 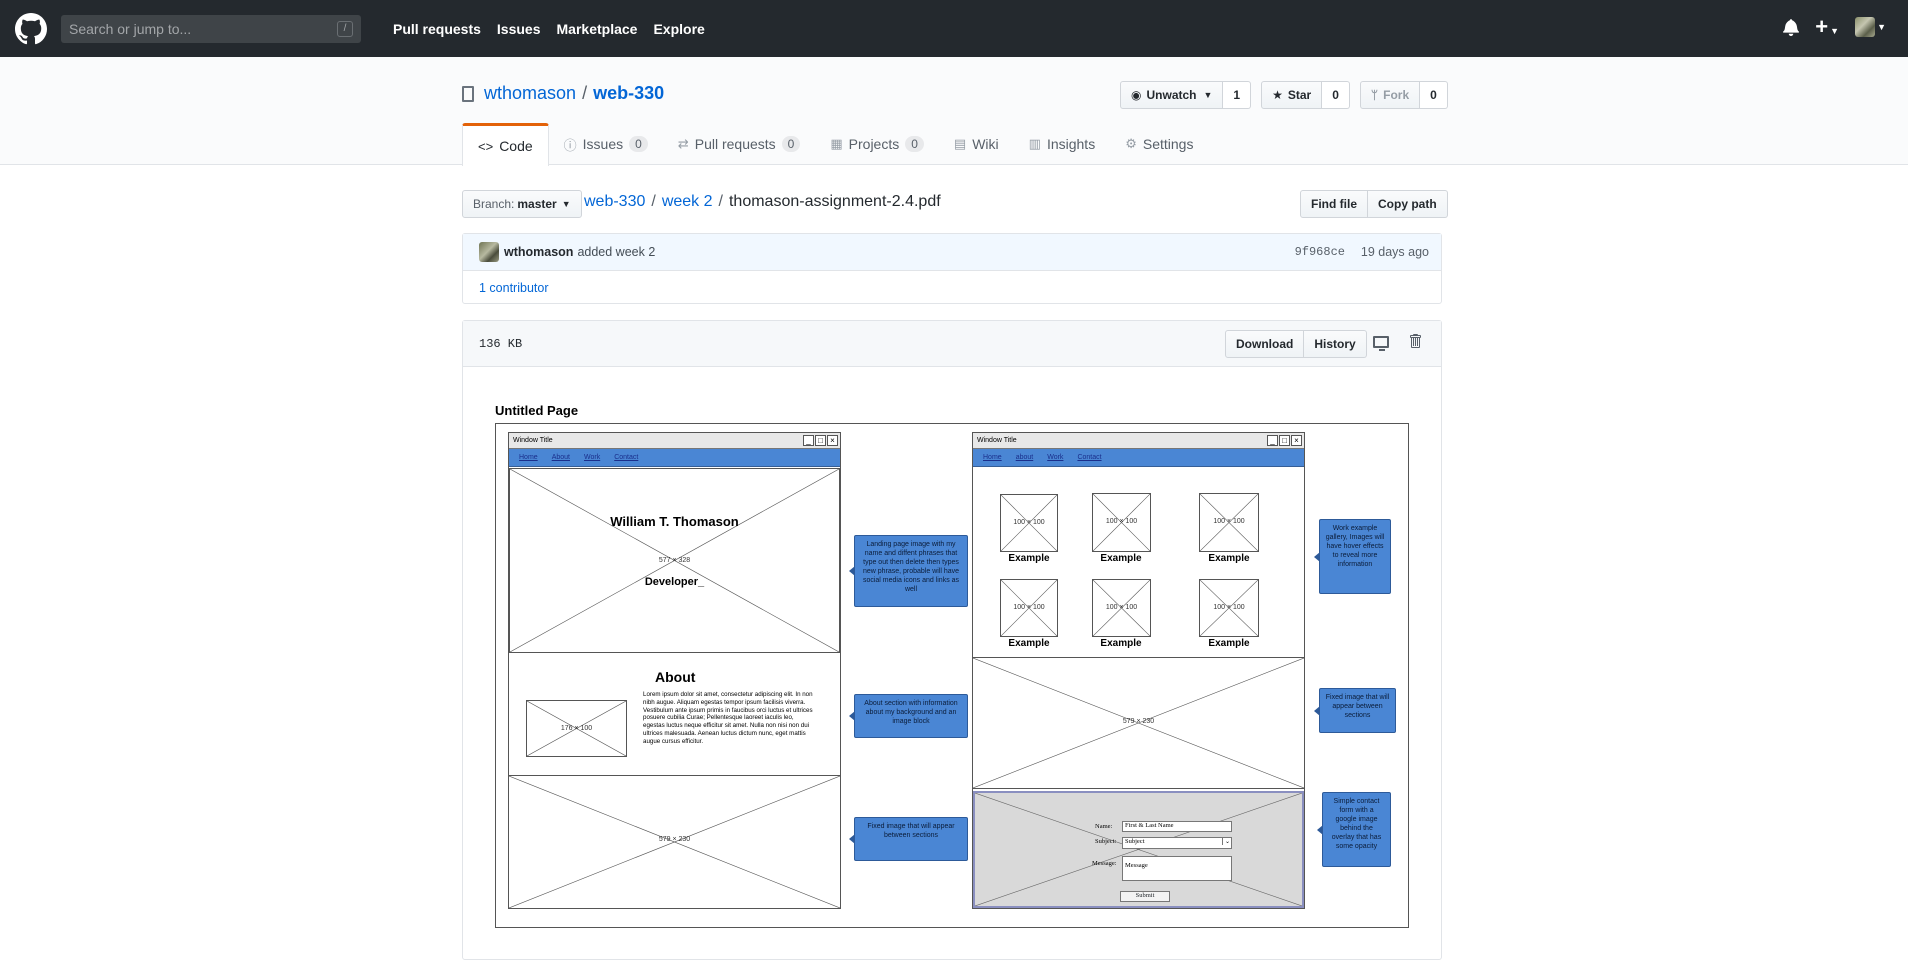 I want to click on tab-settings: ⚙ Settings, so click(x=1159, y=144).